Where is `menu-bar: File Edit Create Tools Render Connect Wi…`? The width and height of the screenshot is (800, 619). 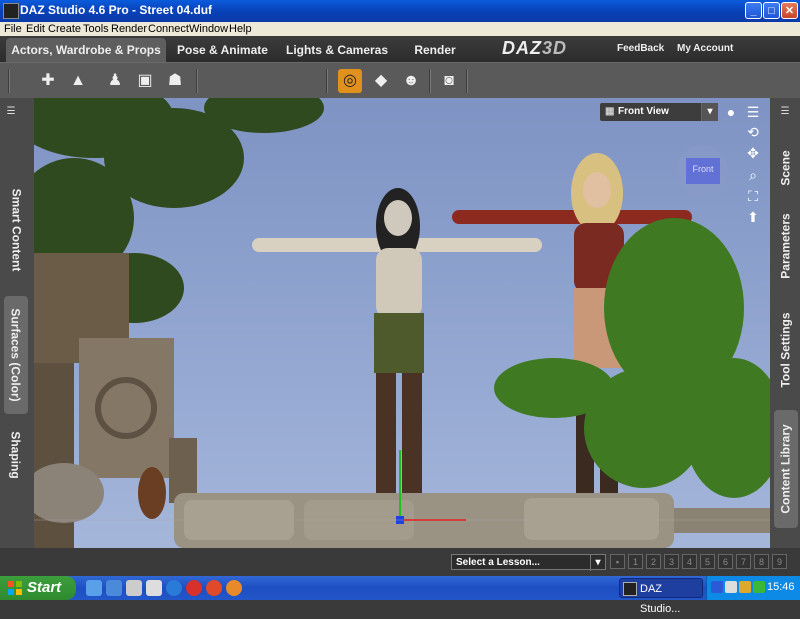 menu-bar: File Edit Create Tools Render Connect Wi… is located at coordinates (400, 29).